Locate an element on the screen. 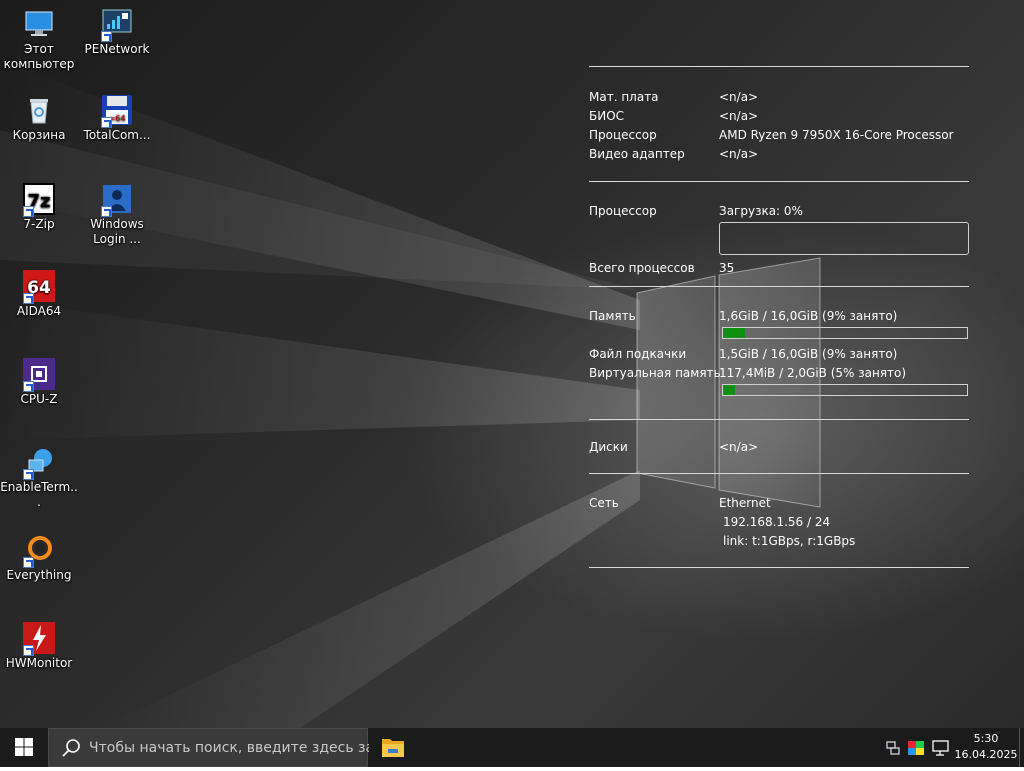 This screenshot has height=771, width=1024. desktop-icon-penetwork: PENetwork is located at coordinates (117, 32).